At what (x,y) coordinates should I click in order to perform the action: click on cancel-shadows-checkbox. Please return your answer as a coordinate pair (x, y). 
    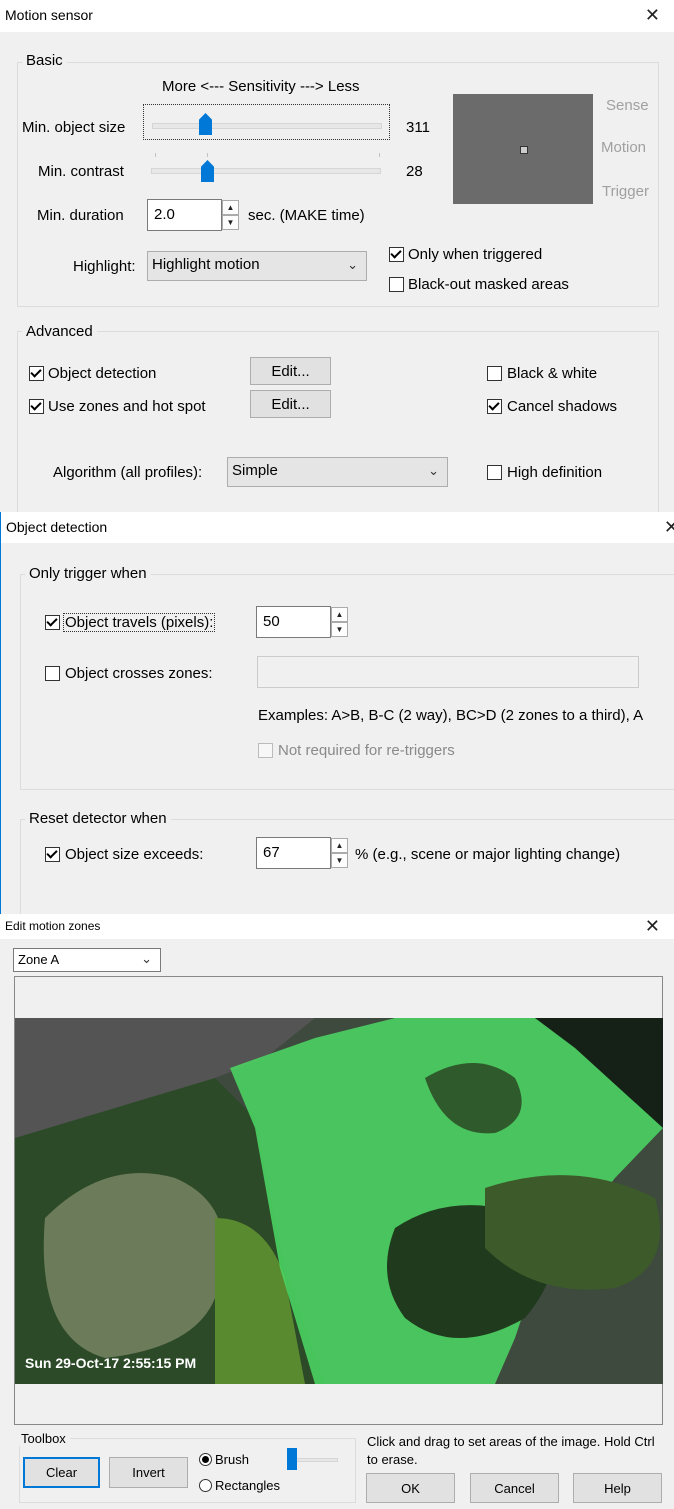
    Looking at the image, I should click on (494, 406).